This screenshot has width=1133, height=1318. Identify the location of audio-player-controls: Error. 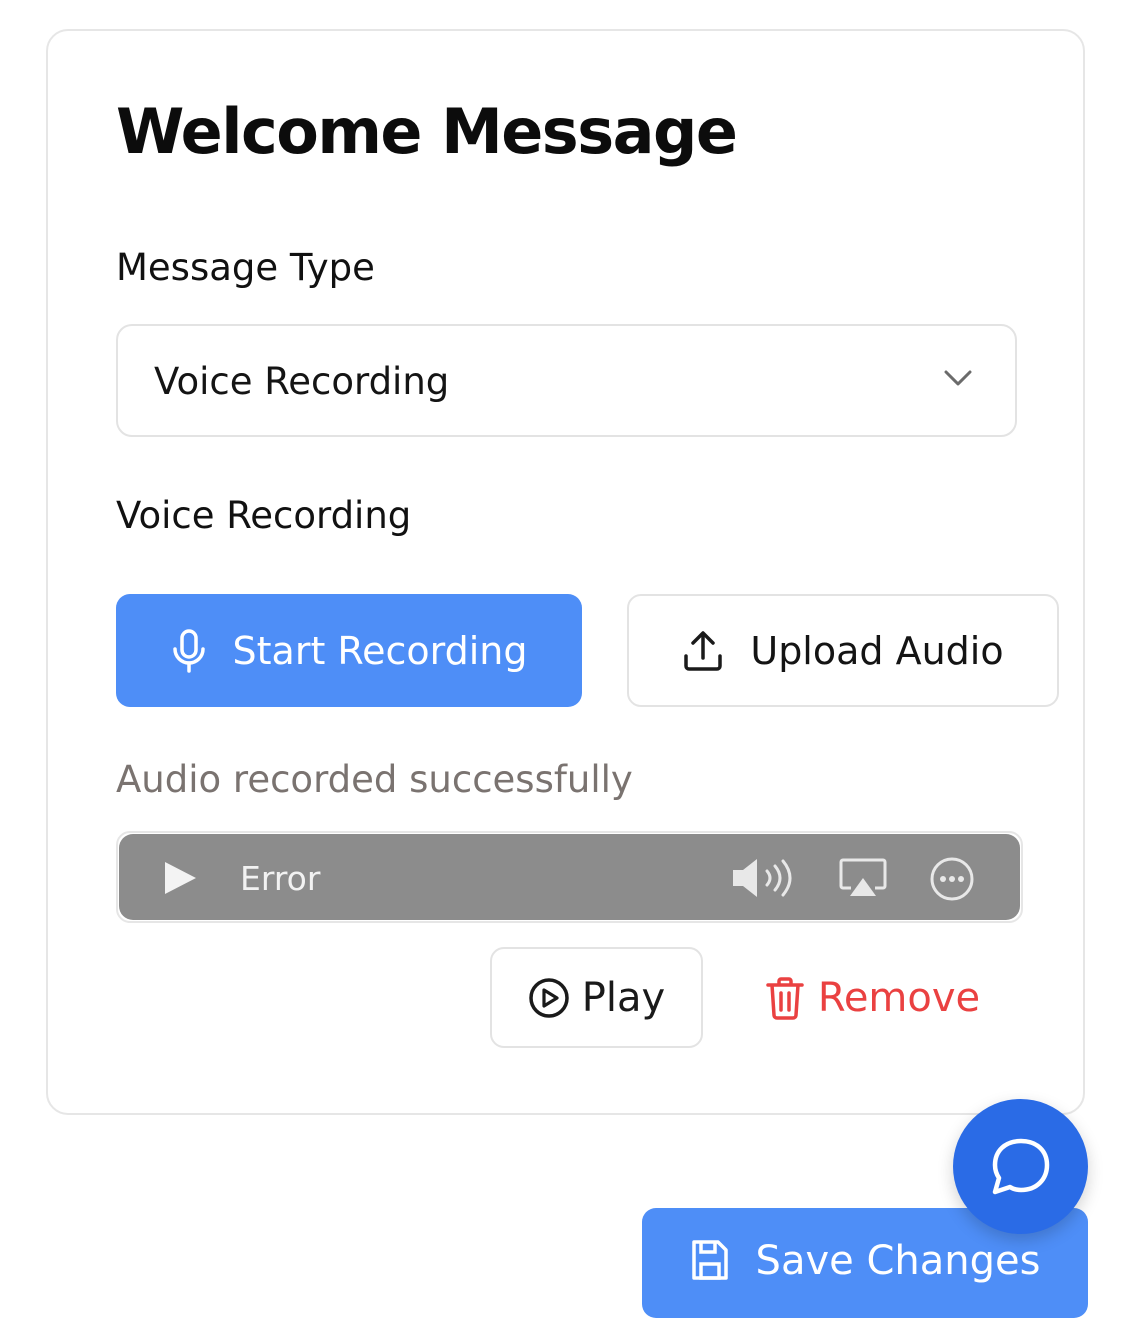
(569, 877).